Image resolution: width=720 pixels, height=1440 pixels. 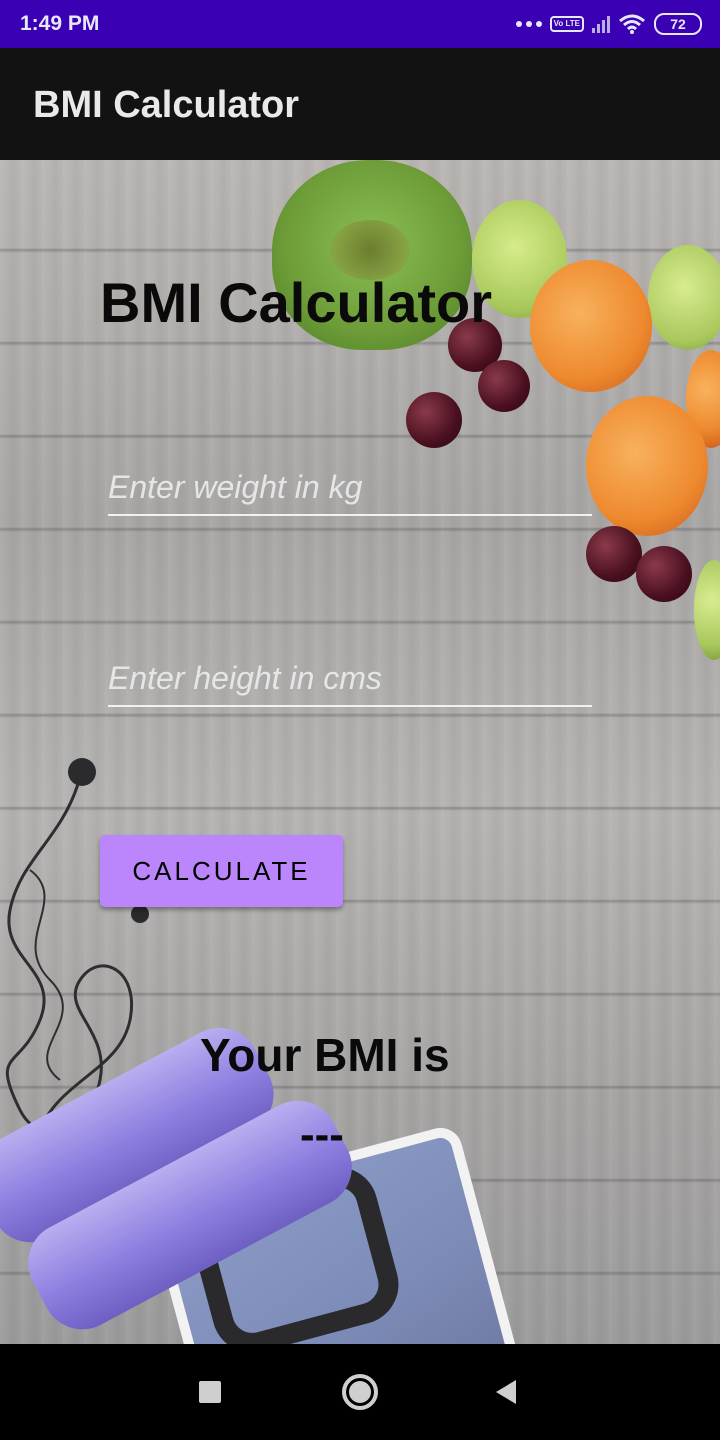 I want to click on calculate-button: CALCULATE, so click(x=221, y=871).